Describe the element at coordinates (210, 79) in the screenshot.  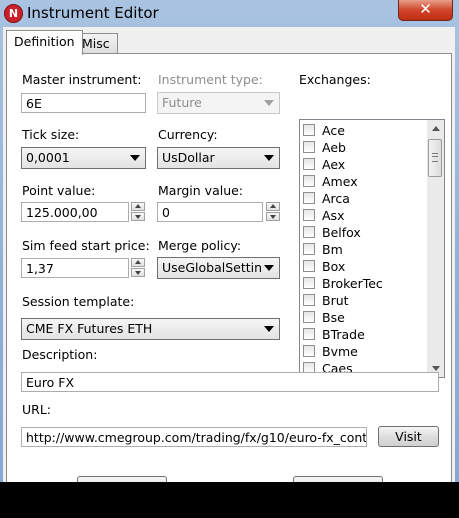
I see `instrument-type-label: Instrument type:` at that location.